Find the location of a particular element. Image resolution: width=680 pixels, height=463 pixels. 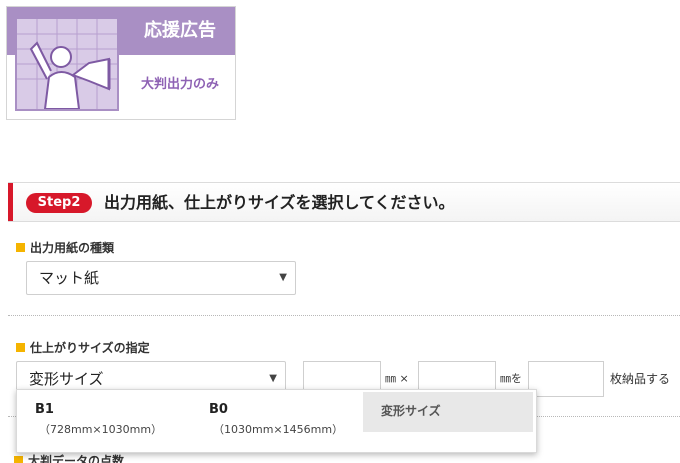

section-divider is located at coordinates (344, 315).